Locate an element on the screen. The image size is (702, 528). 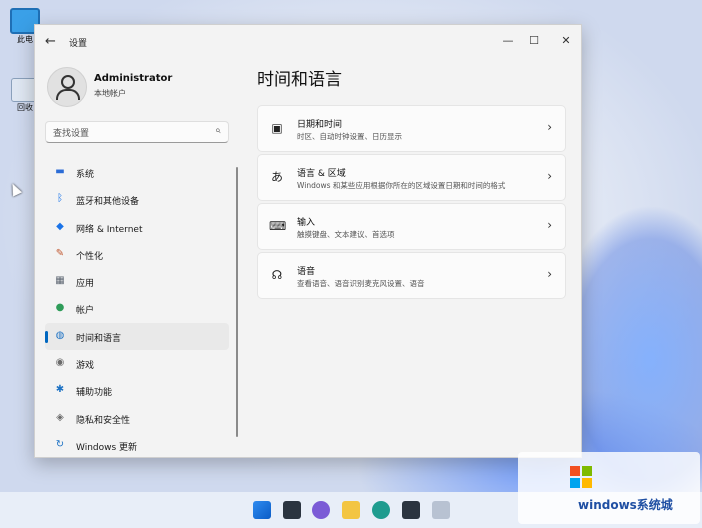
card-subtitle: 触摸键盘、文本建议、首选项 is located at coordinates (346, 234).